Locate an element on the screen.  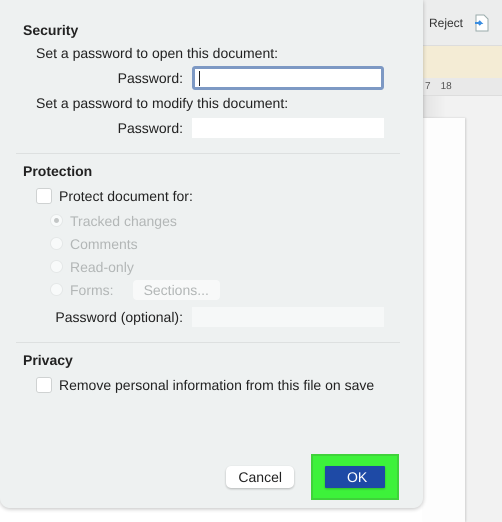
checkbox-label: Remove personal information from this file on save is located at coordinates (216, 385).